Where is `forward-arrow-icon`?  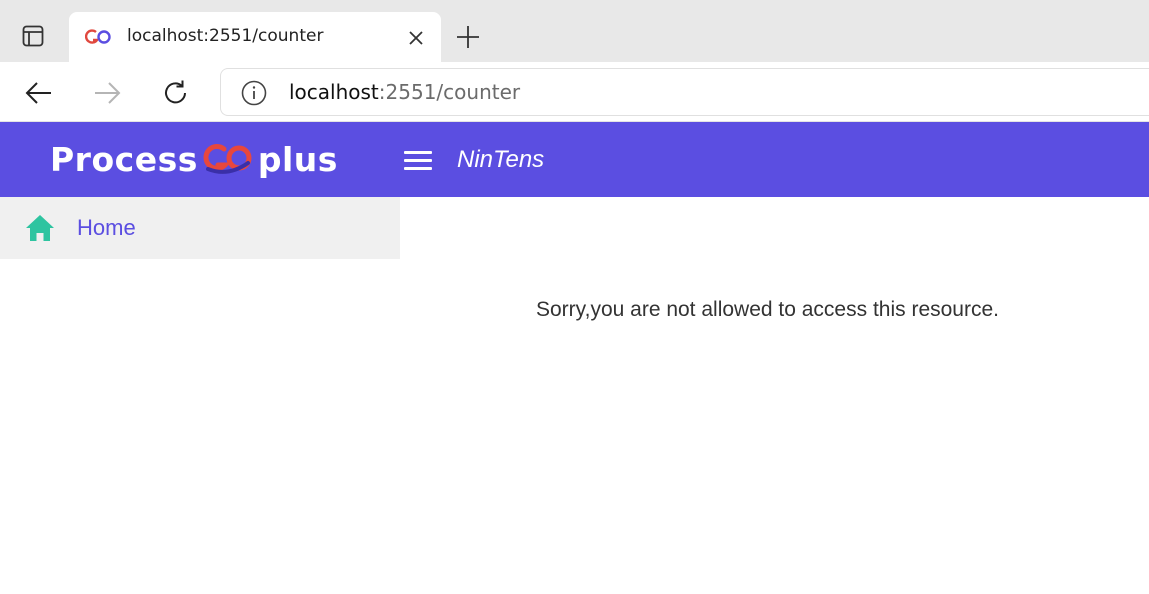 forward-arrow-icon is located at coordinates (108, 93).